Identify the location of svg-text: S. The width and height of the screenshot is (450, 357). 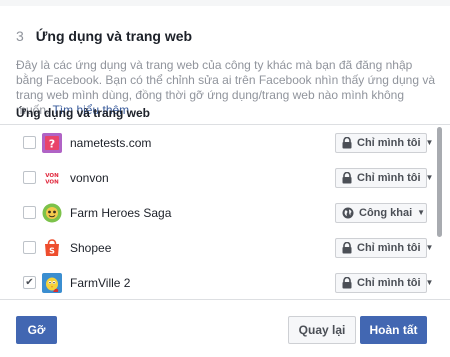
(52, 250).